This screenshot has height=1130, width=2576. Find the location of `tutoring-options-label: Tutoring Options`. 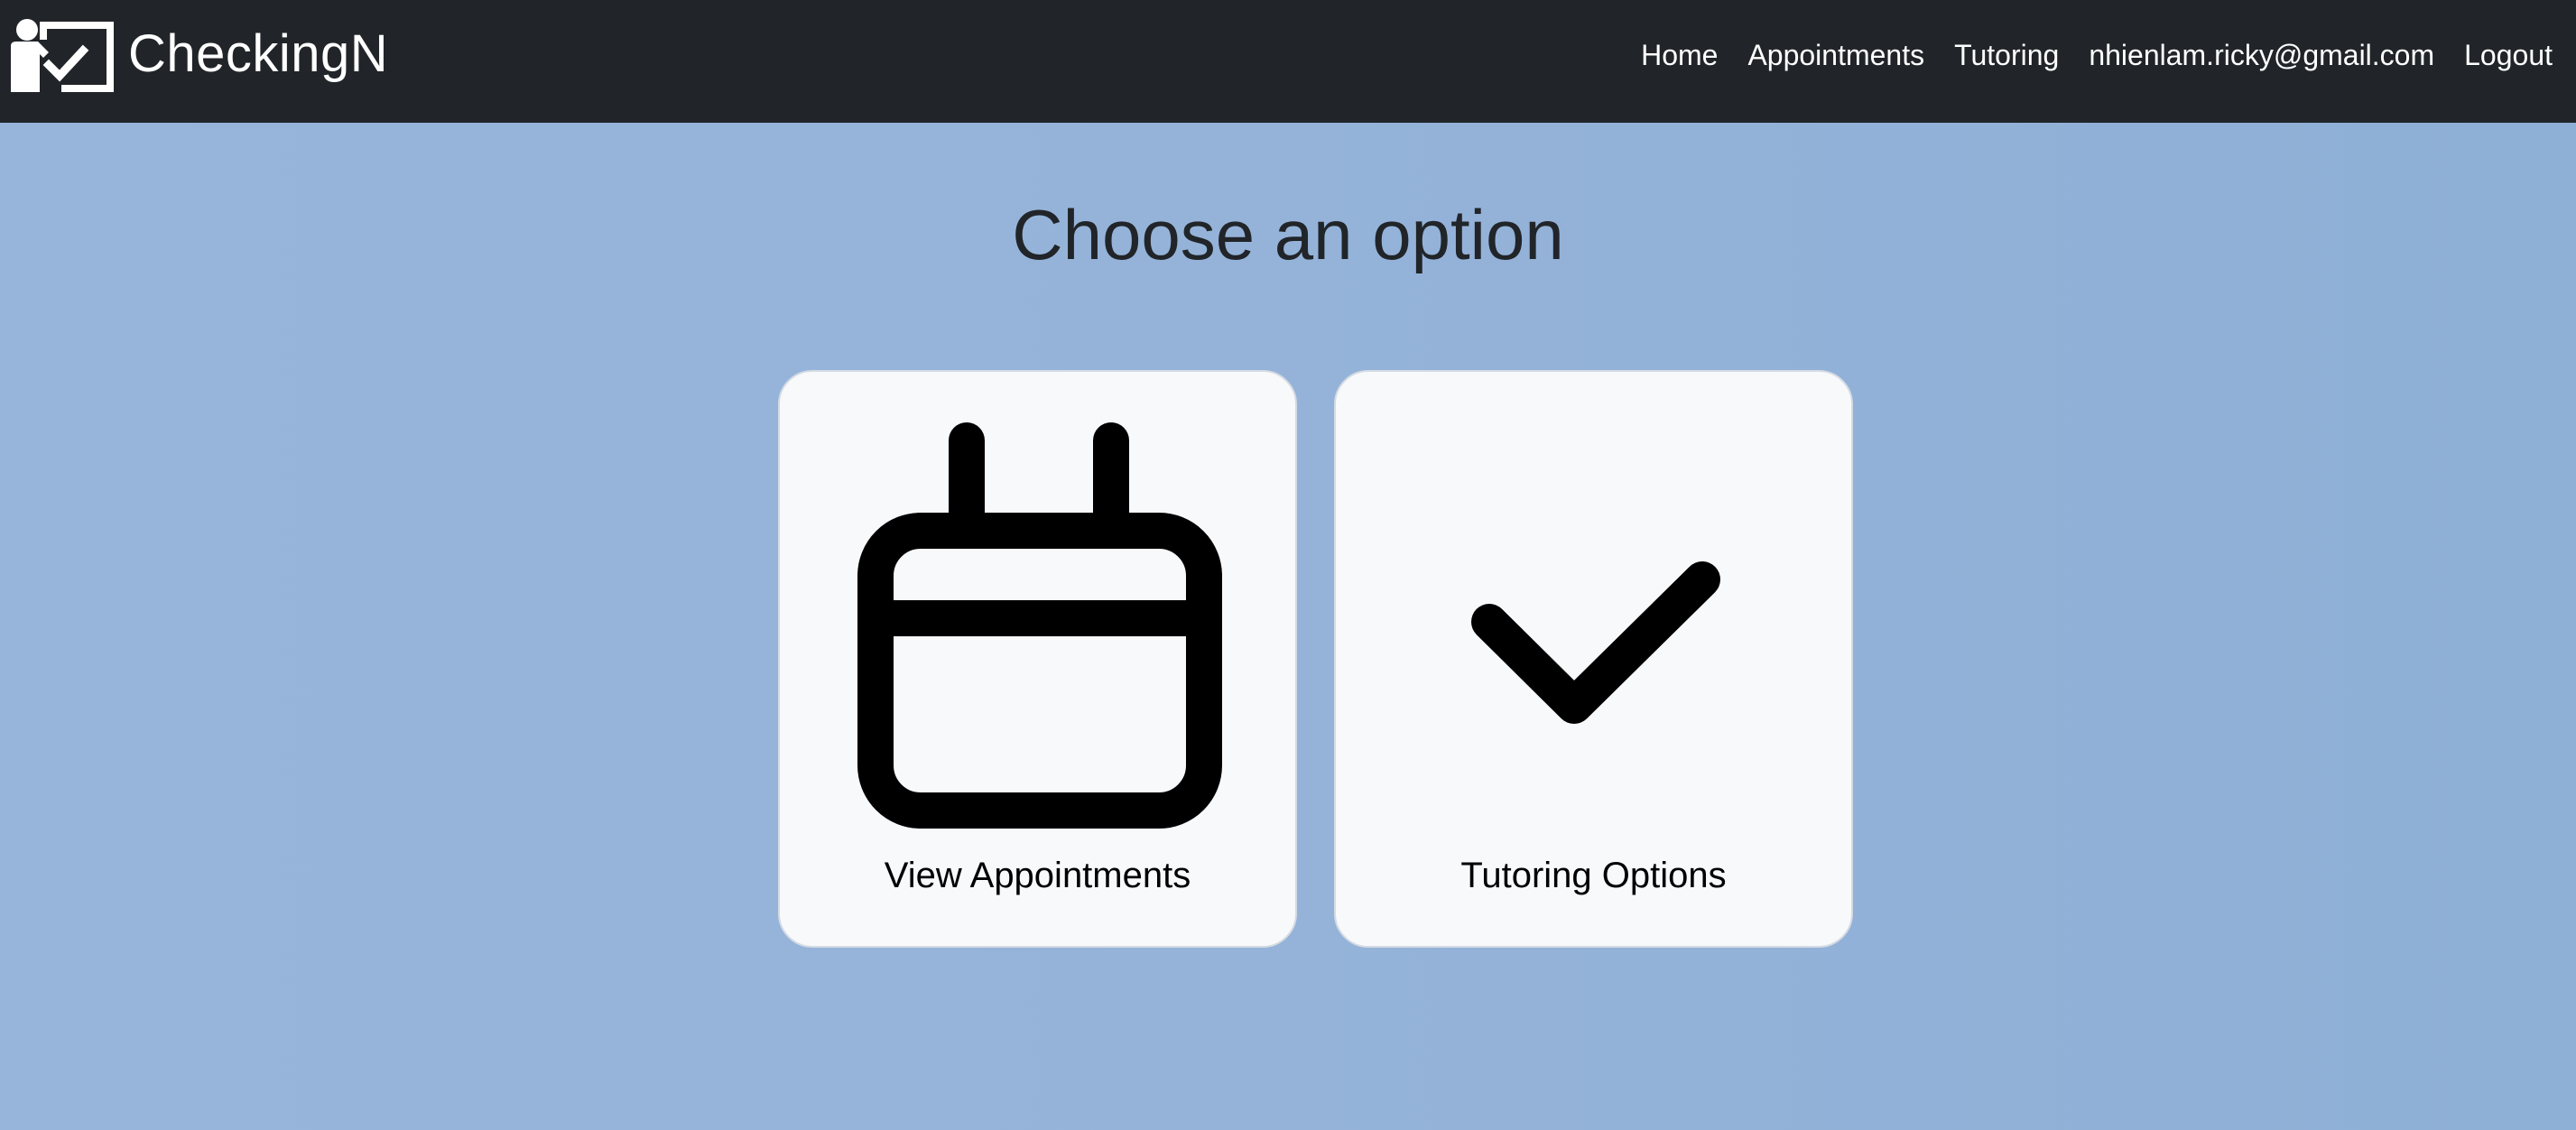

tutoring-options-label: Tutoring Options is located at coordinates (1594, 875).